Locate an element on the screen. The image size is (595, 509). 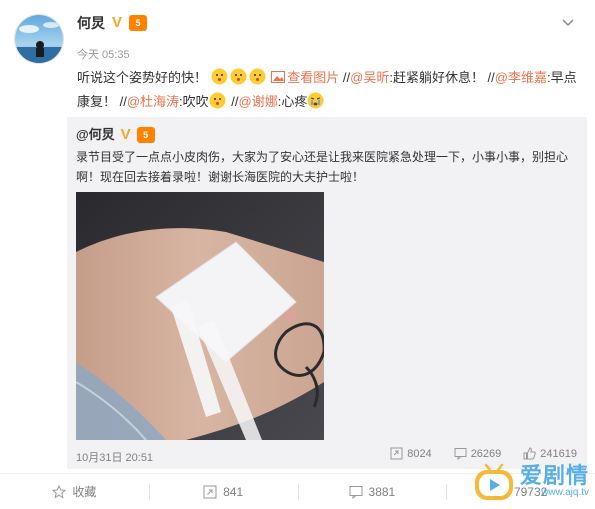
picture-icon is located at coordinates (278, 77).